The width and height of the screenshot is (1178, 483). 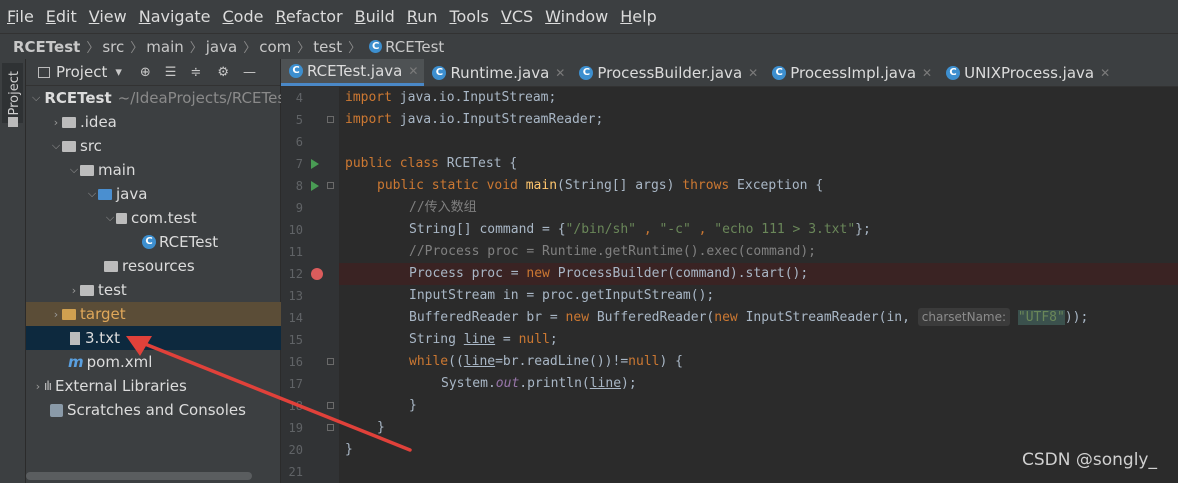 What do you see at coordinates (222, 47) in the screenshot?
I see `breadcrumb-java: java` at bounding box center [222, 47].